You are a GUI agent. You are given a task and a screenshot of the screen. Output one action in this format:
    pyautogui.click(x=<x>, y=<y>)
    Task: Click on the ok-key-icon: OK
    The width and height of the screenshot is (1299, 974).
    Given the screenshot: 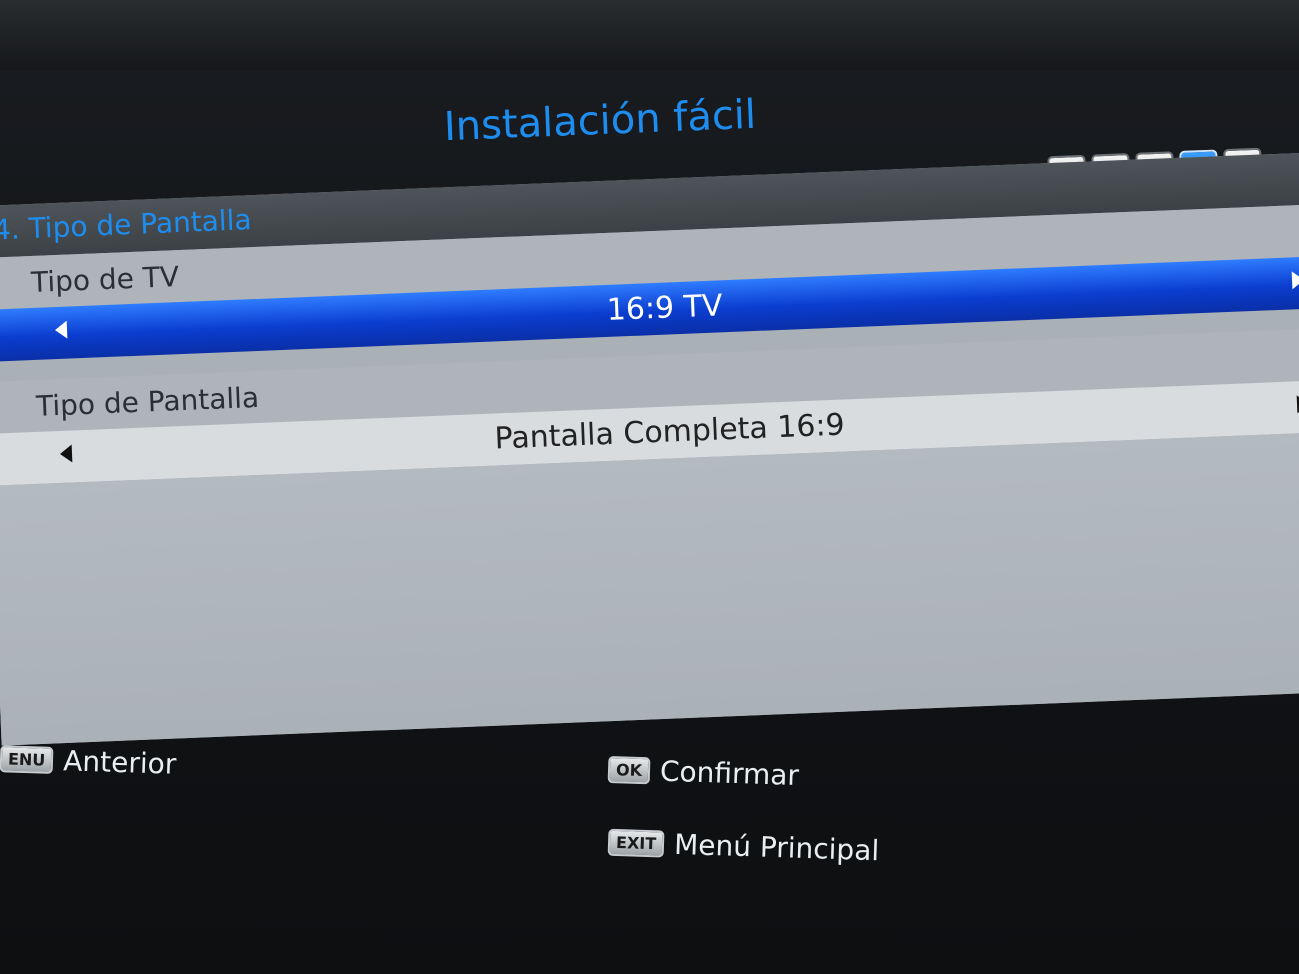 What is the action you would take?
    pyautogui.click(x=629, y=770)
    